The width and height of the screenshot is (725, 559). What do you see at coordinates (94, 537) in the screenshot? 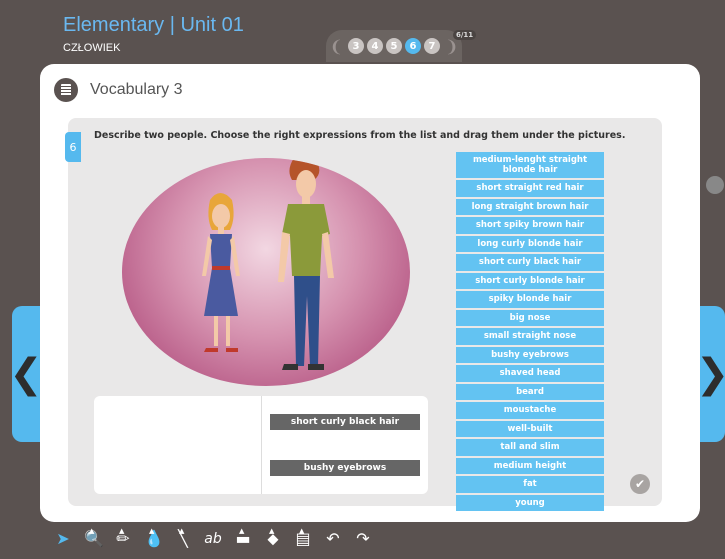
I see `zoom-icon: ▲ 🔍` at bounding box center [94, 537].